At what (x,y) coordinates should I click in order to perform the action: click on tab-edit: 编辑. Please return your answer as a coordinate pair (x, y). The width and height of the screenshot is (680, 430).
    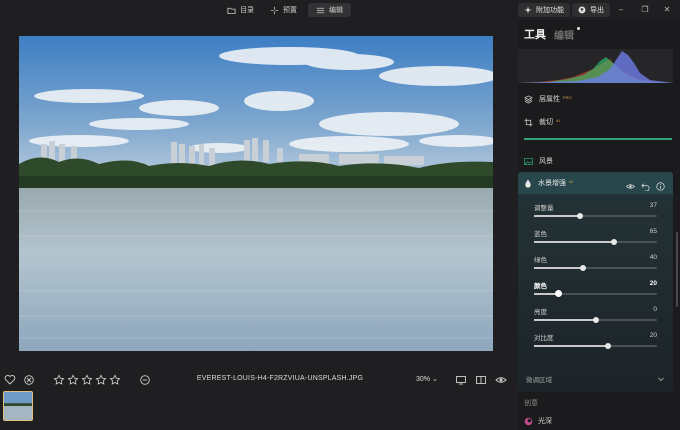
    Looking at the image, I should click on (329, 10).